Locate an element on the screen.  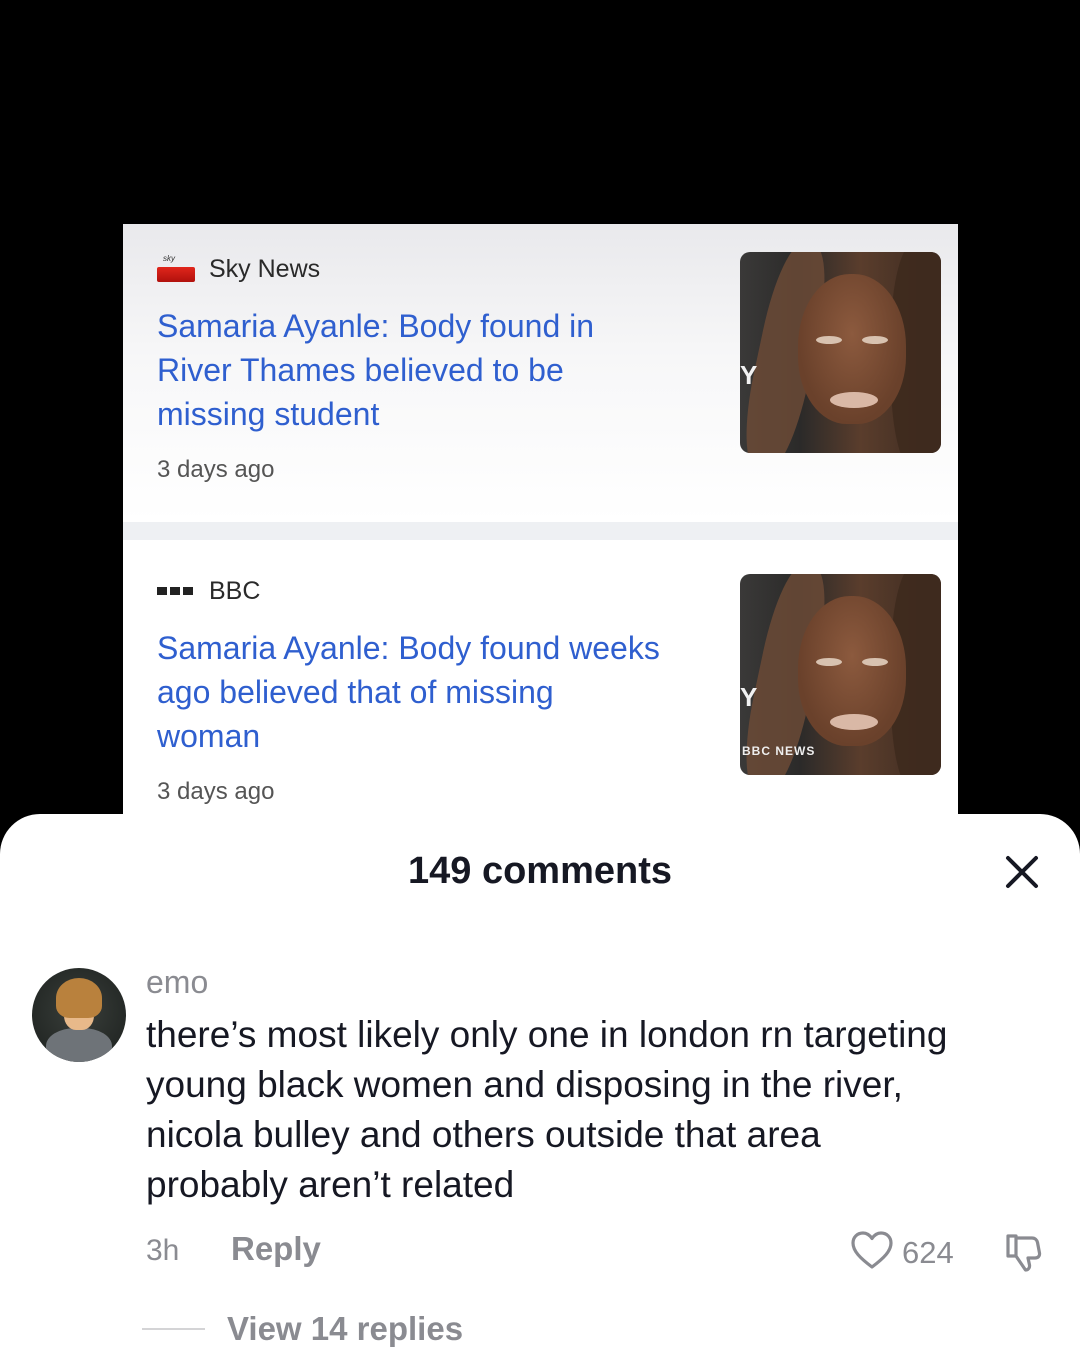
news-source-name: BBC is located at coordinates (235, 590).